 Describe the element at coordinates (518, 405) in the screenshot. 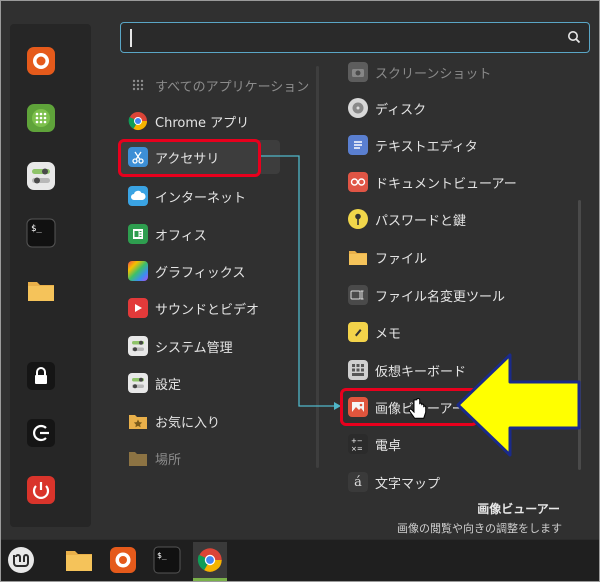

I see `pointer-arrow-annotation` at that location.